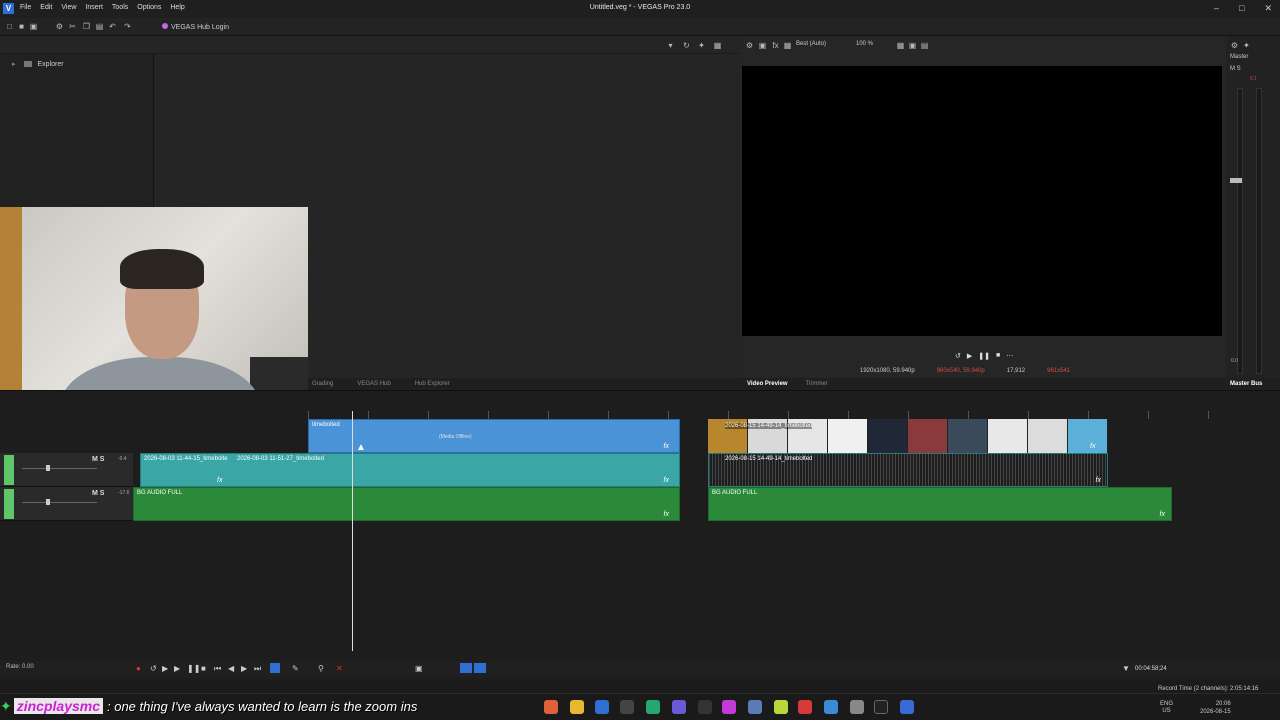 The width and height of the screenshot is (1280, 720). What do you see at coordinates (432, 384) in the screenshot?
I see `tab-hub-explorer: Hub Explorer` at bounding box center [432, 384].